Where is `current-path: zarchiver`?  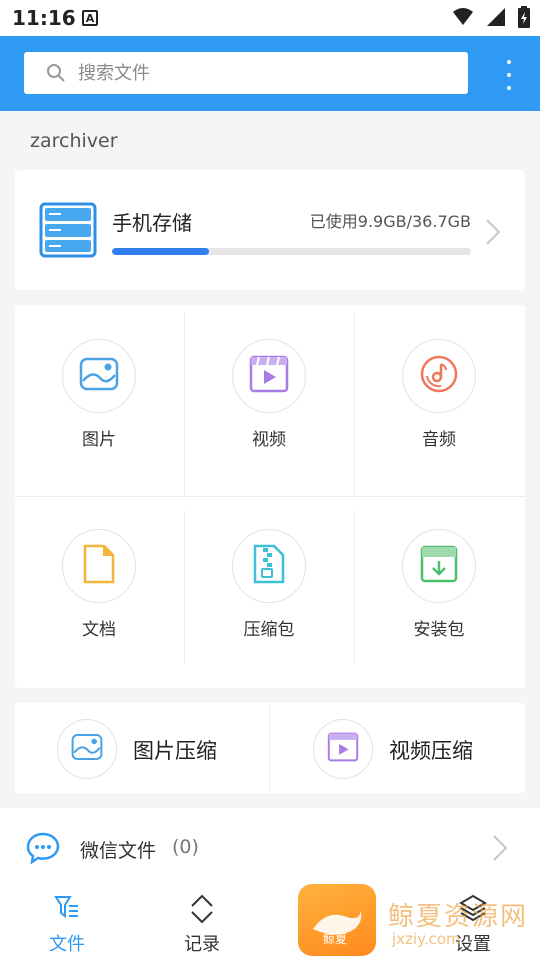 current-path: zarchiver is located at coordinates (74, 141).